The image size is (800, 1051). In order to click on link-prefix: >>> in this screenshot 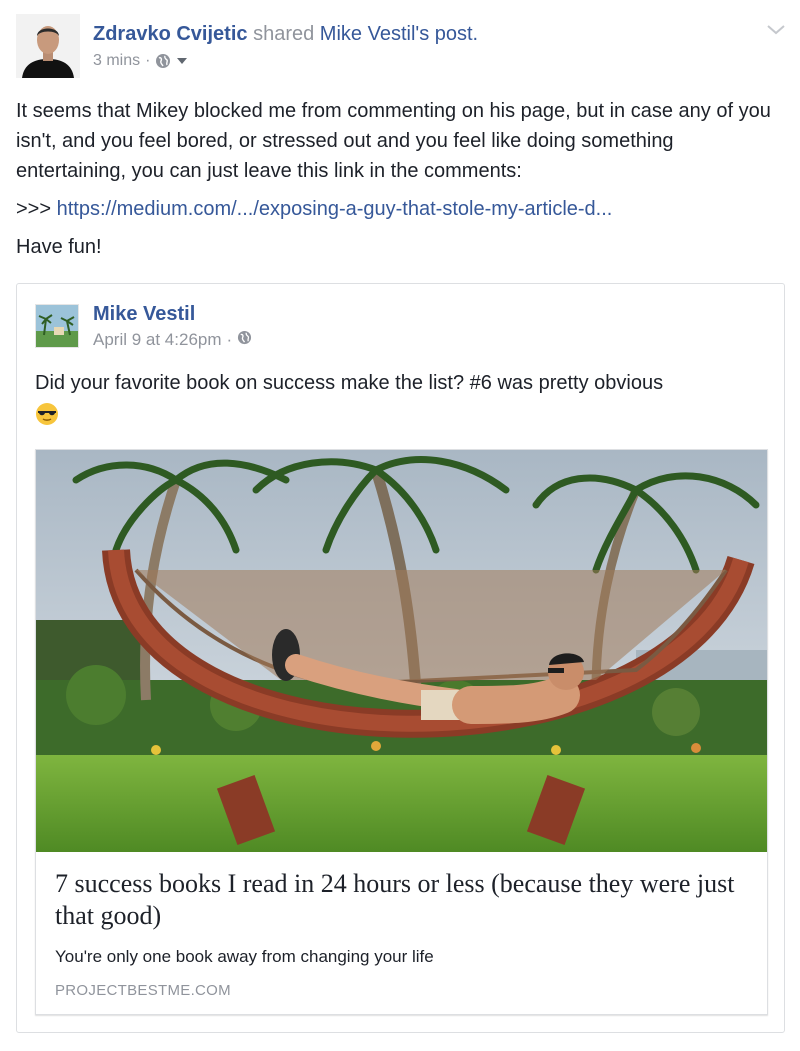, I will do `click(36, 209)`.